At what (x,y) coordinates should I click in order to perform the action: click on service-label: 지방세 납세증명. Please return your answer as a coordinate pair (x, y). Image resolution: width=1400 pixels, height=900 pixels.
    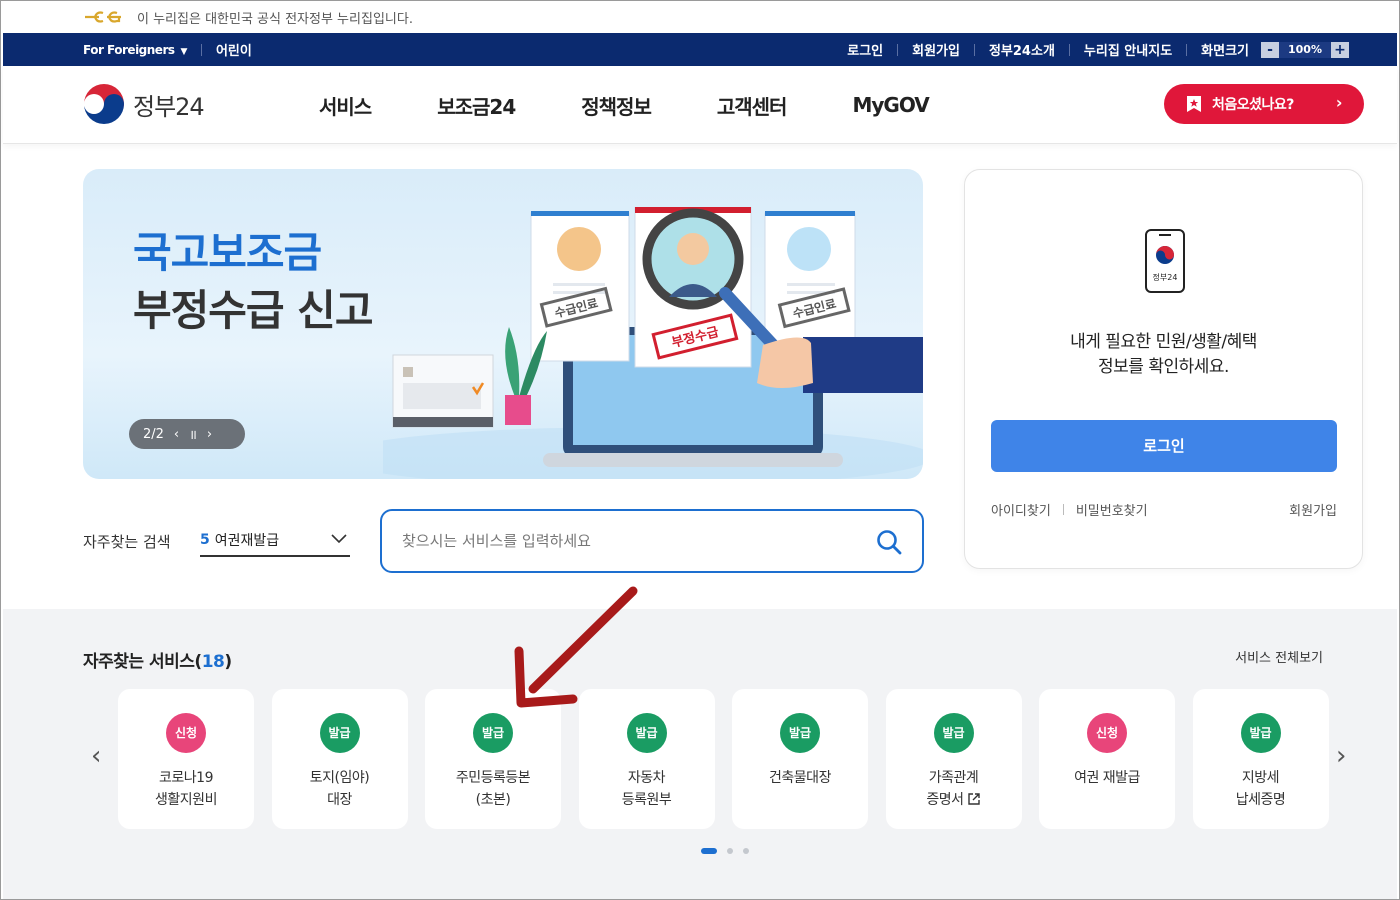
    Looking at the image, I should click on (1261, 789).